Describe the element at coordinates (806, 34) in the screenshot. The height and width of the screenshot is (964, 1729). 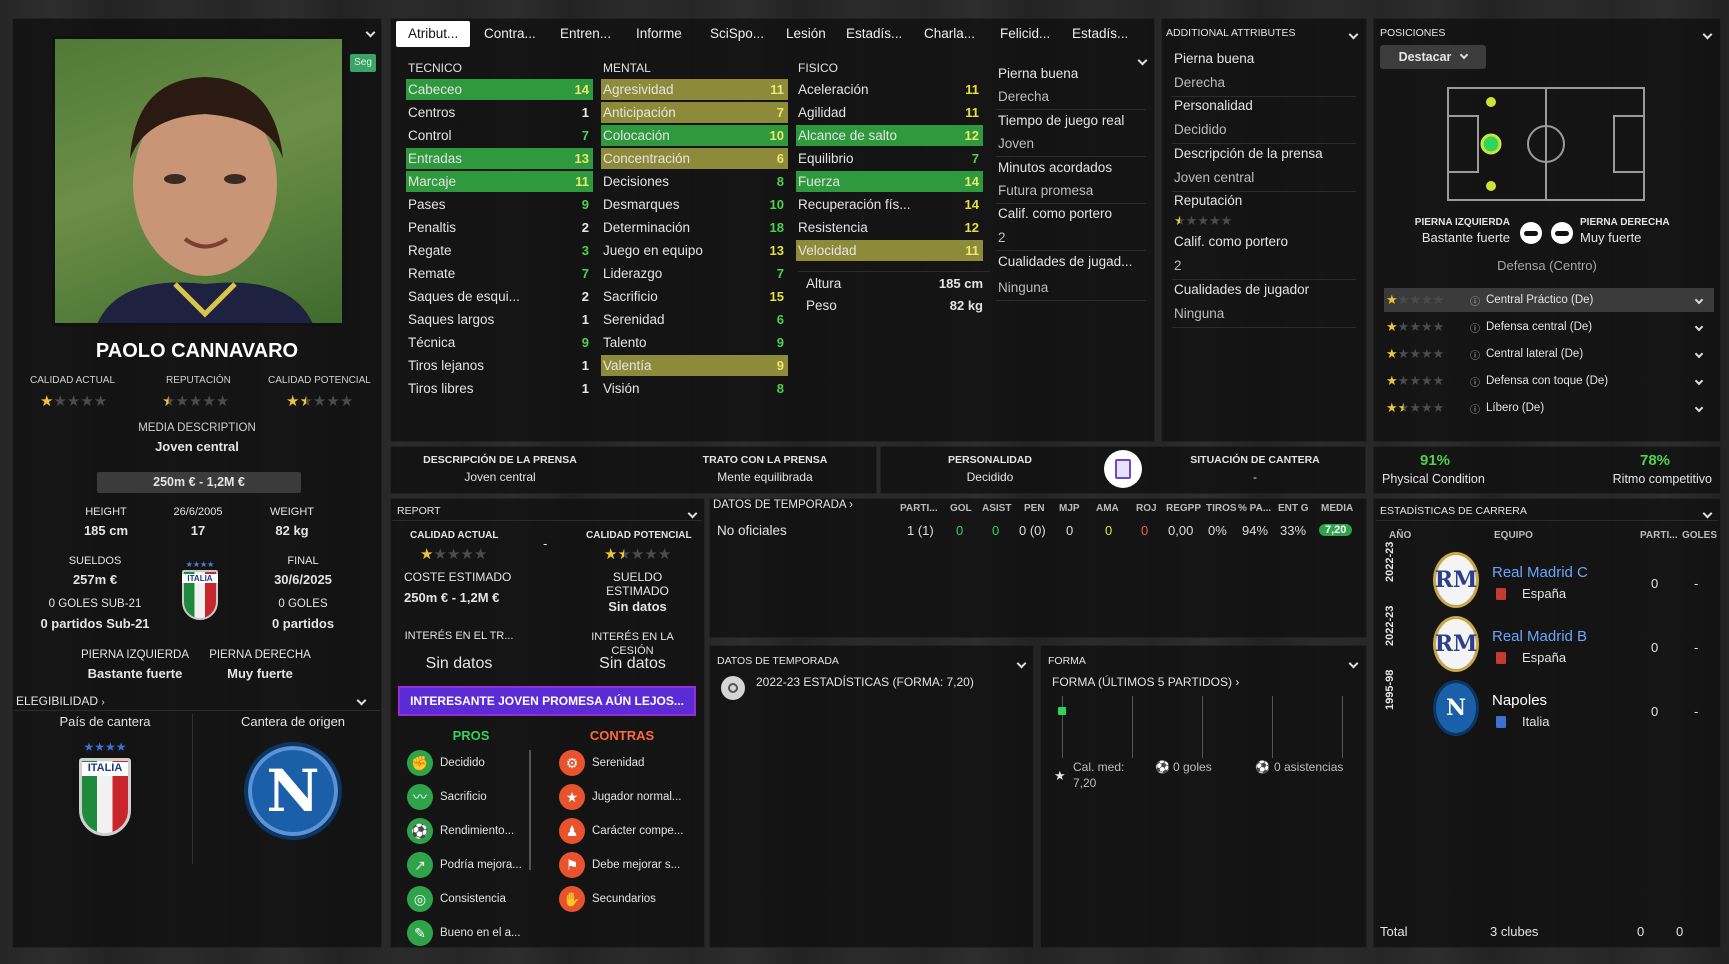
I see `tab-5: Lesión` at that location.